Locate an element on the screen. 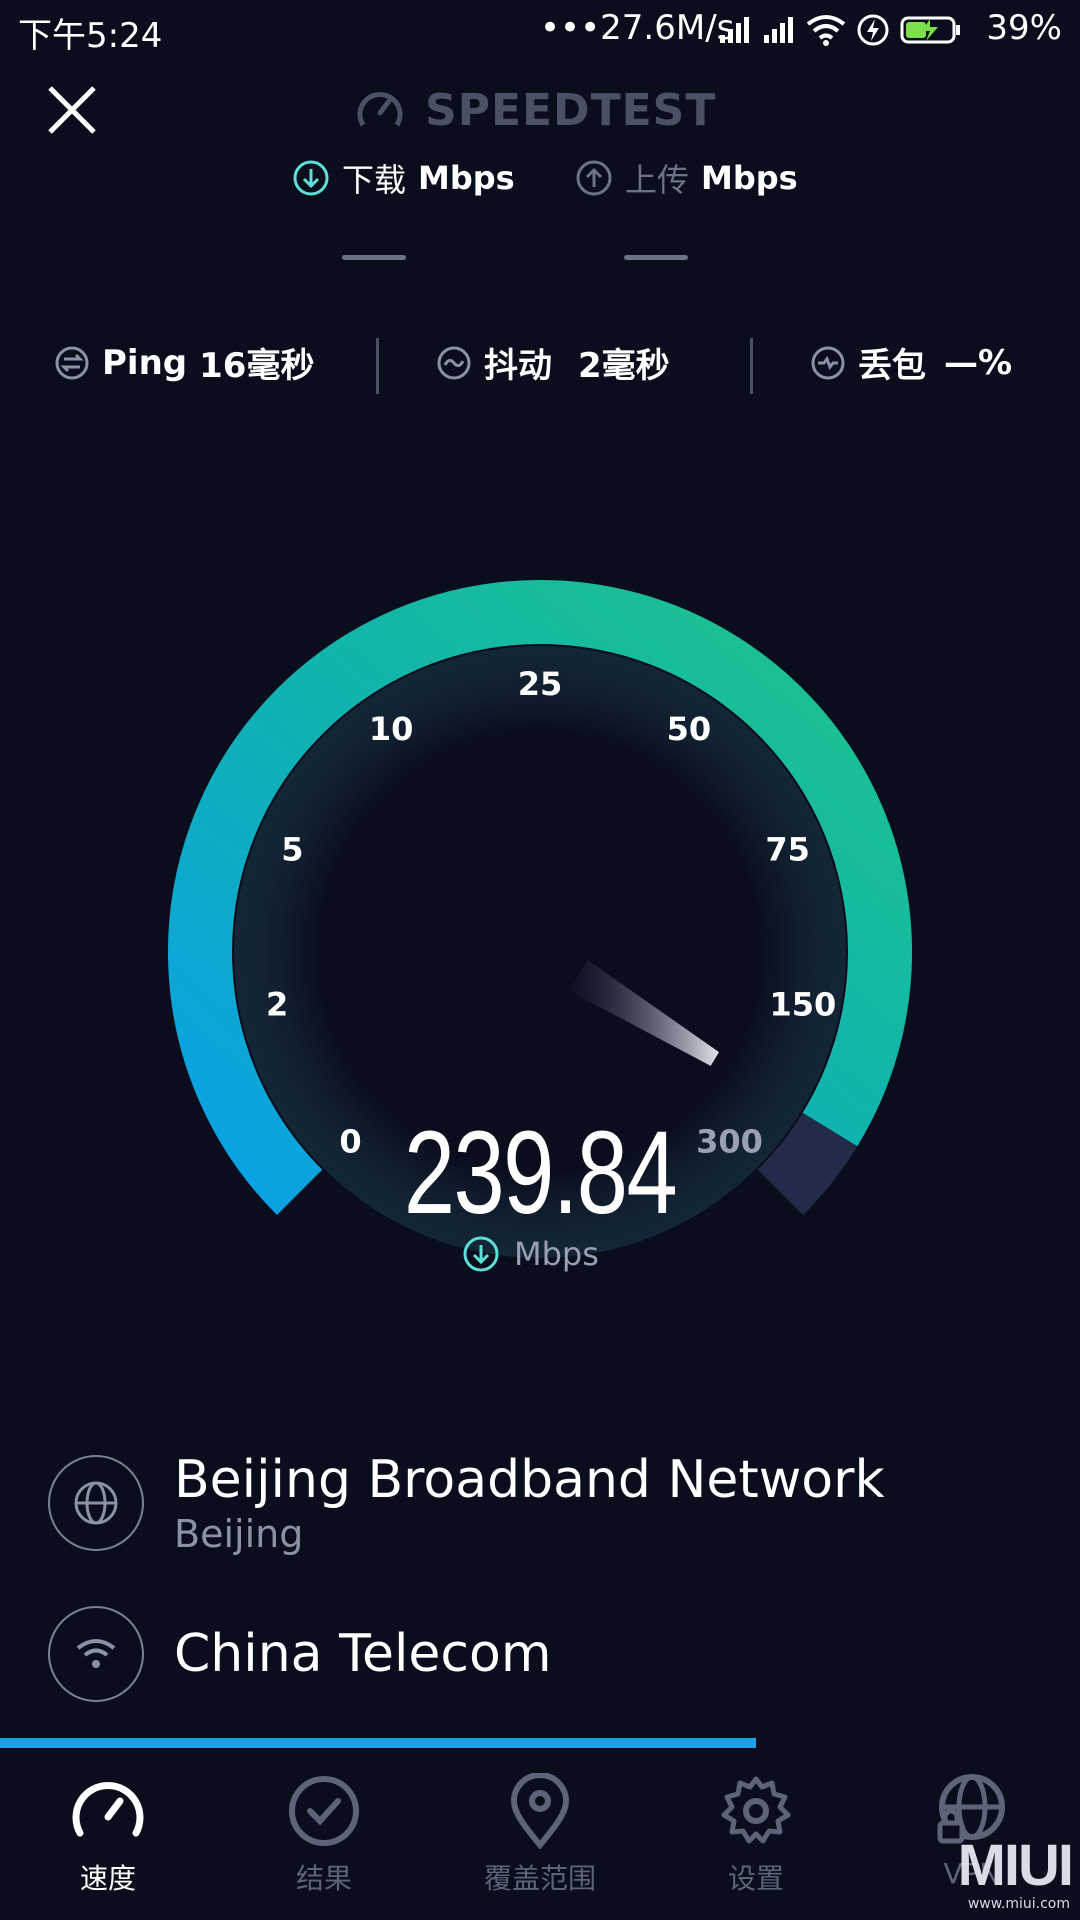 Image resolution: width=1080 pixels, height=1920 pixels. check-circle-icon is located at coordinates (324, 1811).